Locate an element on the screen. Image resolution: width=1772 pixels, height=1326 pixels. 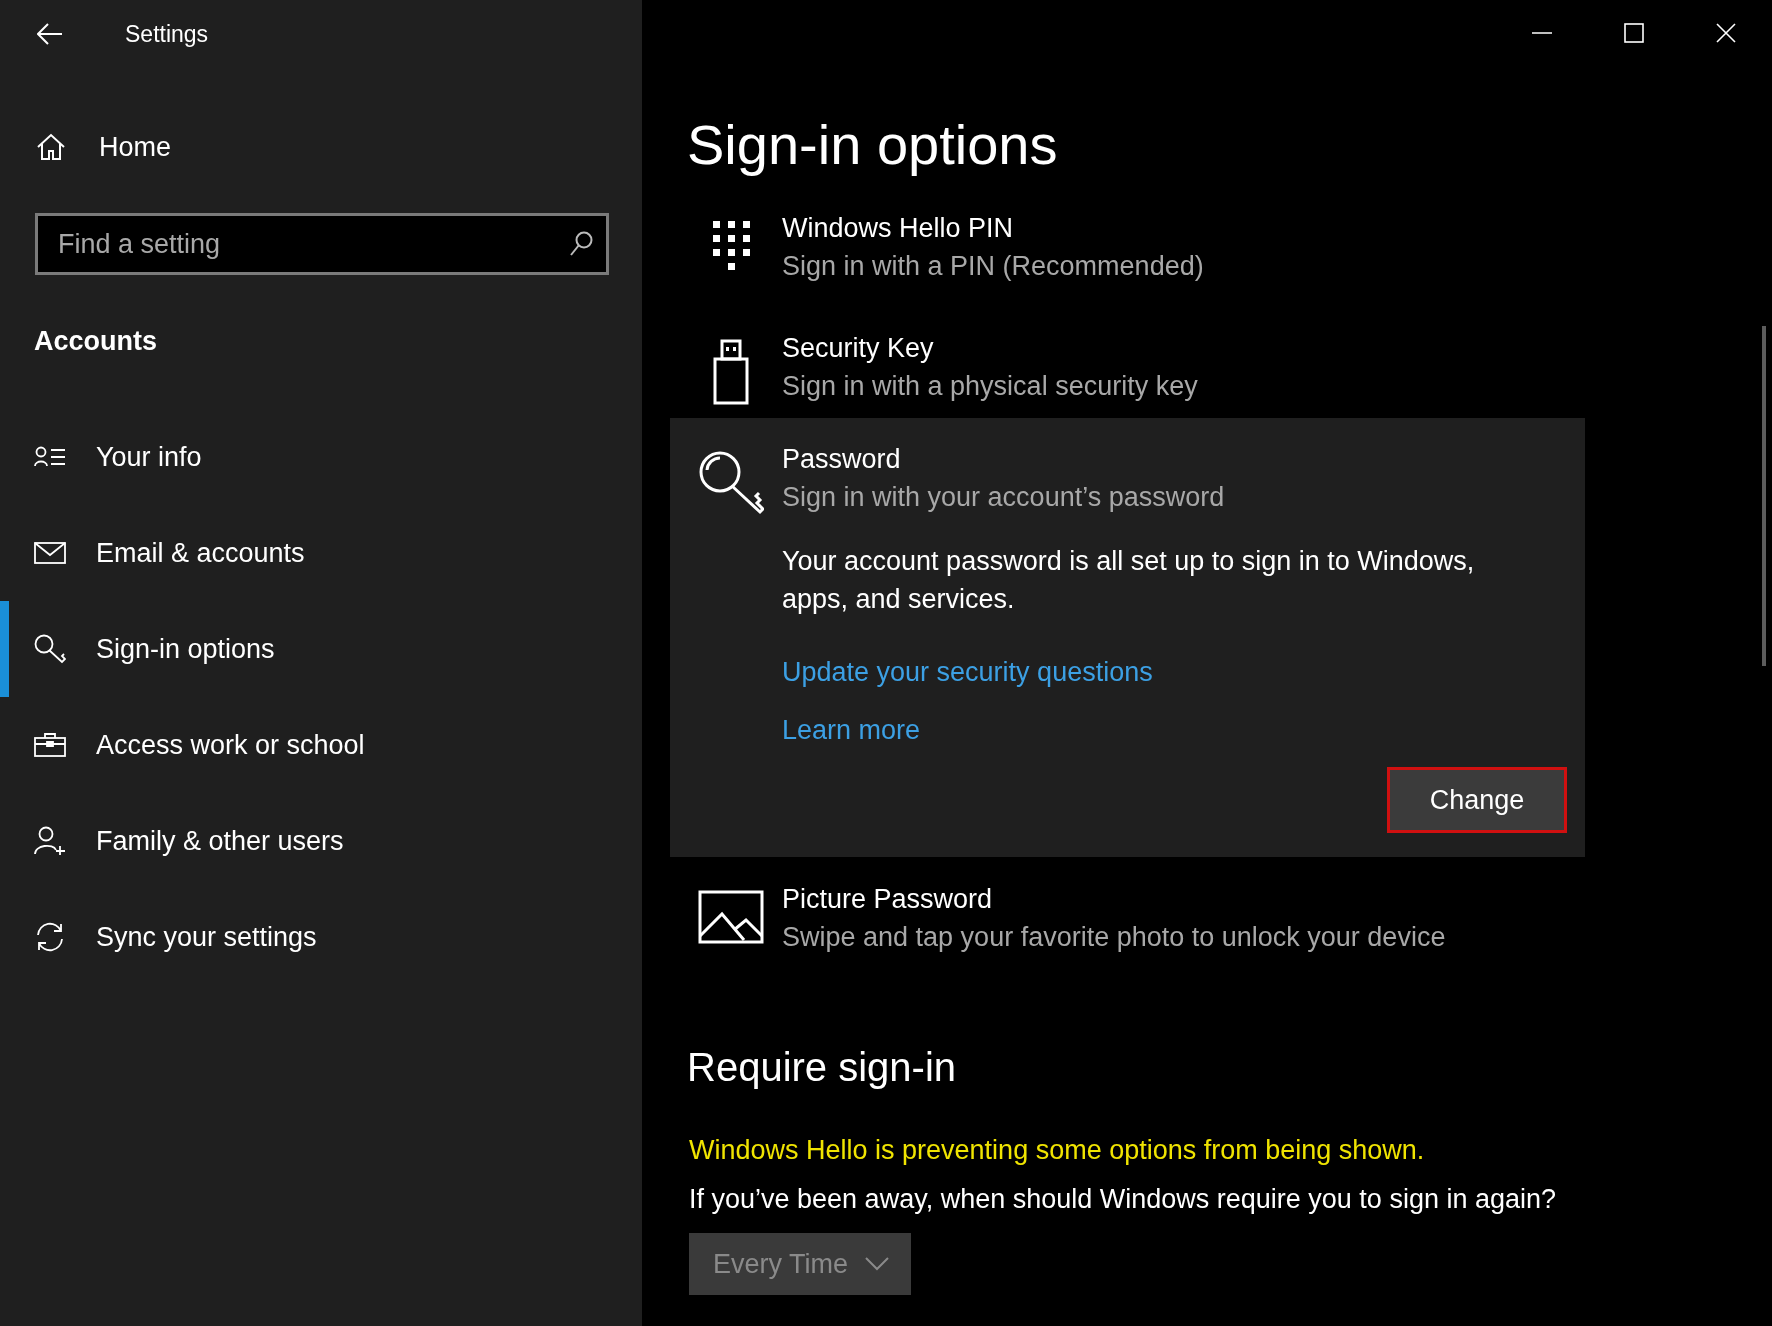
maximize-icon is located at coordinates (1634, 33).